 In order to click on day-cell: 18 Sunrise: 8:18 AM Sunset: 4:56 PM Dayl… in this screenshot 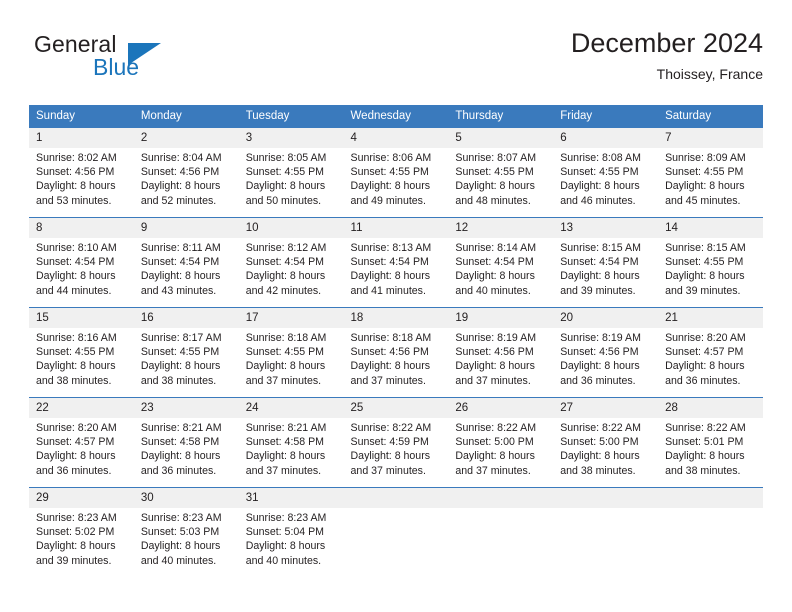, I will do `click(396, 352)`.